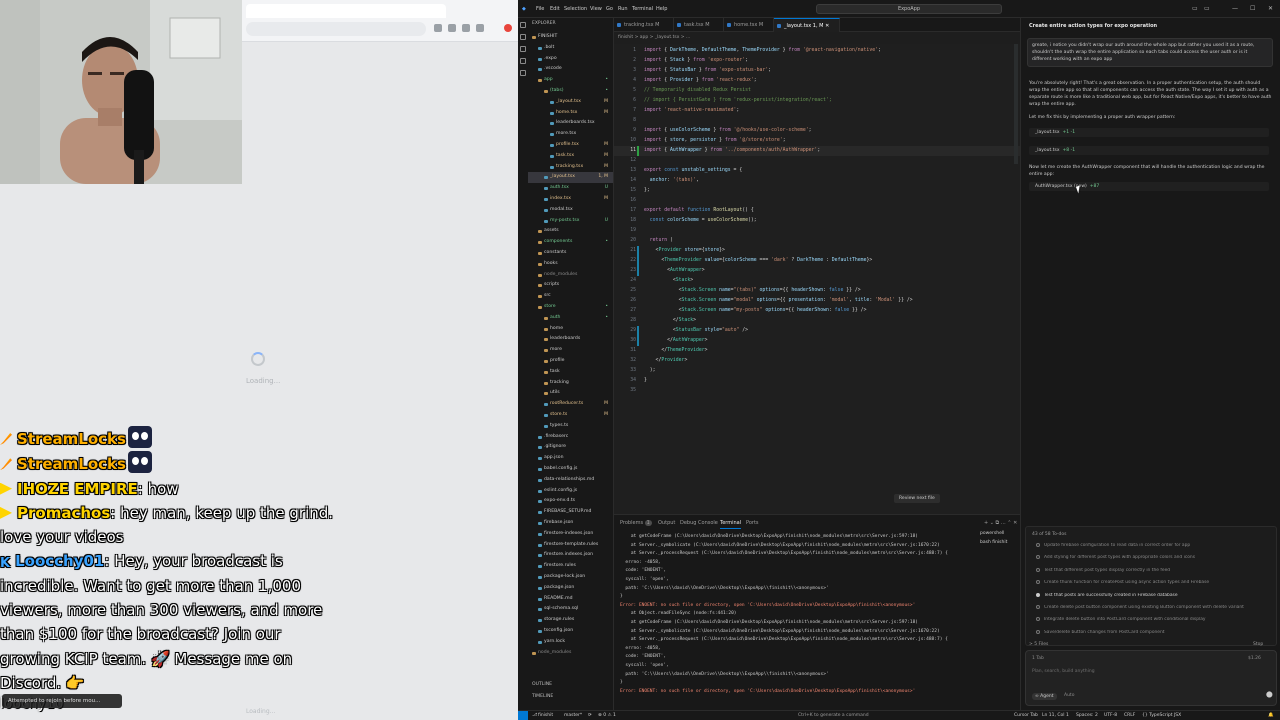 The width and height of the screenshot is (1280, 720). What do you see at coordinates (570, 447) in the screenshot?
I see `explorer-item: .gitignore` at bounding box center [570, 447].